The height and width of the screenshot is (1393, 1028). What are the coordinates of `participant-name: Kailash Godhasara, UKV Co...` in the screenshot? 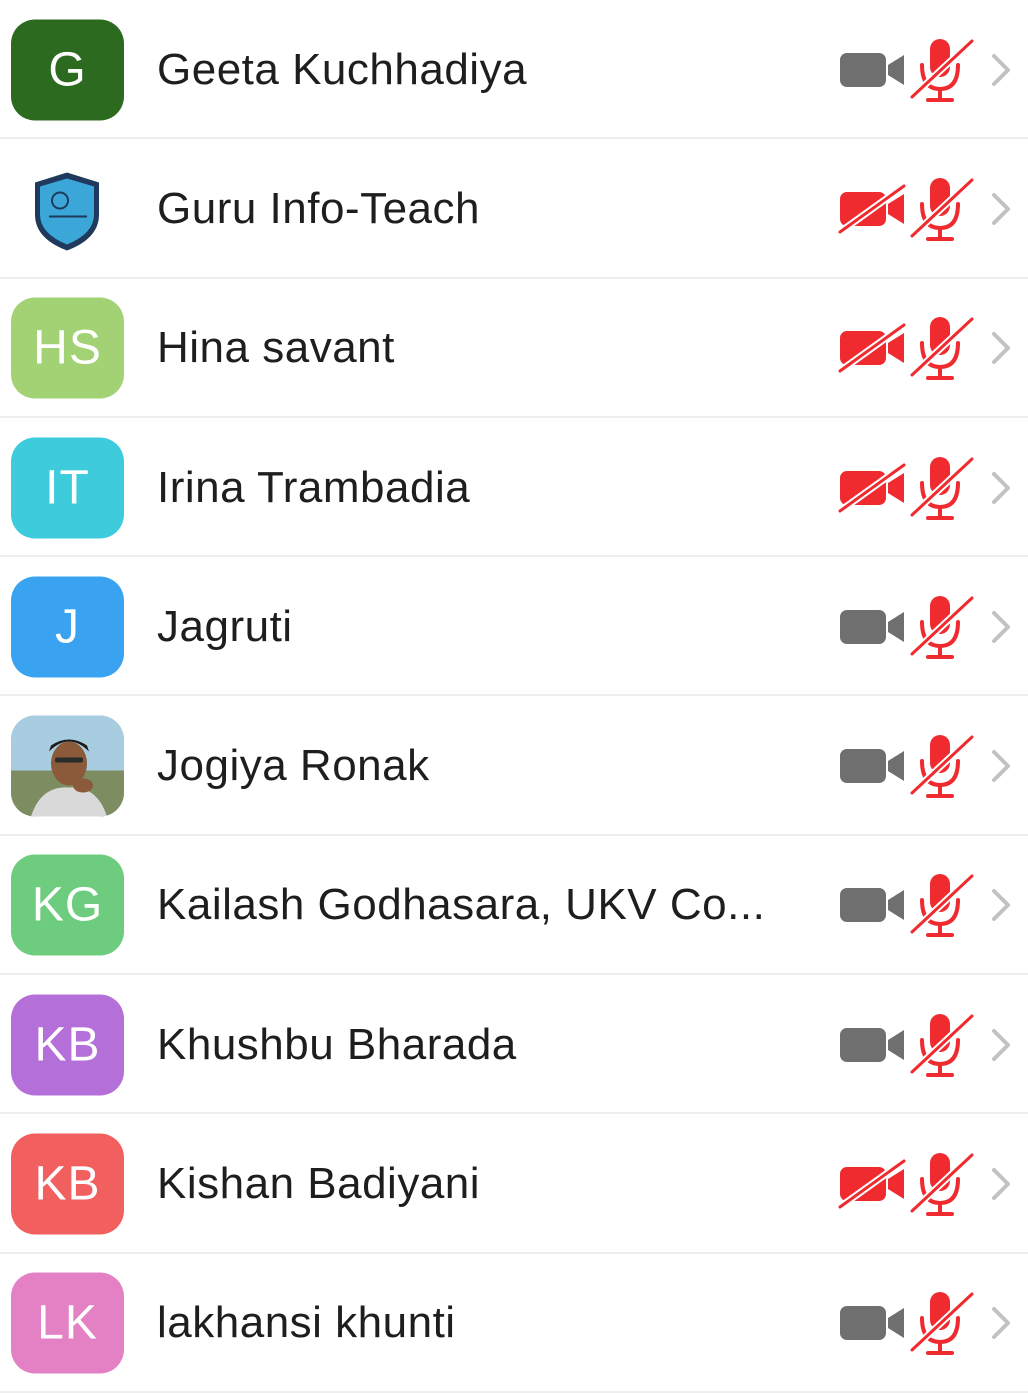 It's located at (461, 905).